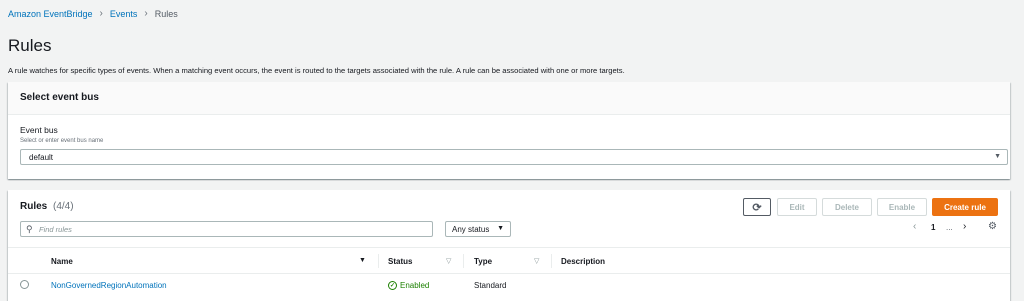 The height and width of the screenshot is (301, 1024). What do you see at coordinates (933, 227) in the screenshot?
I see `pagination-page-1: 1` at bounding box center [933, 227].